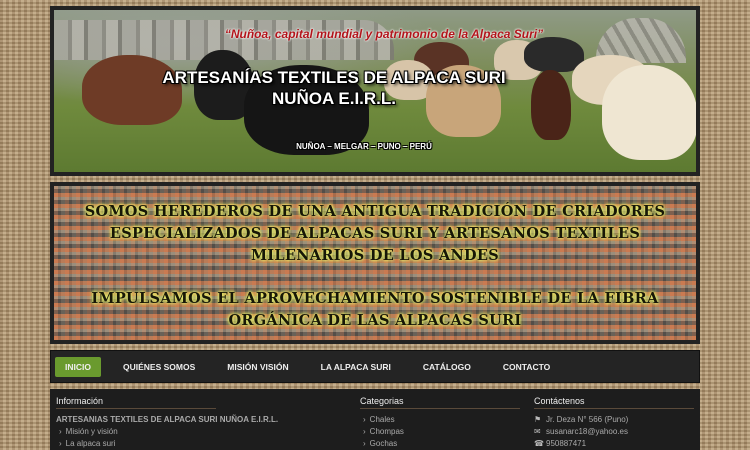  What do you see at coordinates (614, 444) in the screenshot?
I see `footer-phone: ☎ 950887471` at bounding box center [614, 444].